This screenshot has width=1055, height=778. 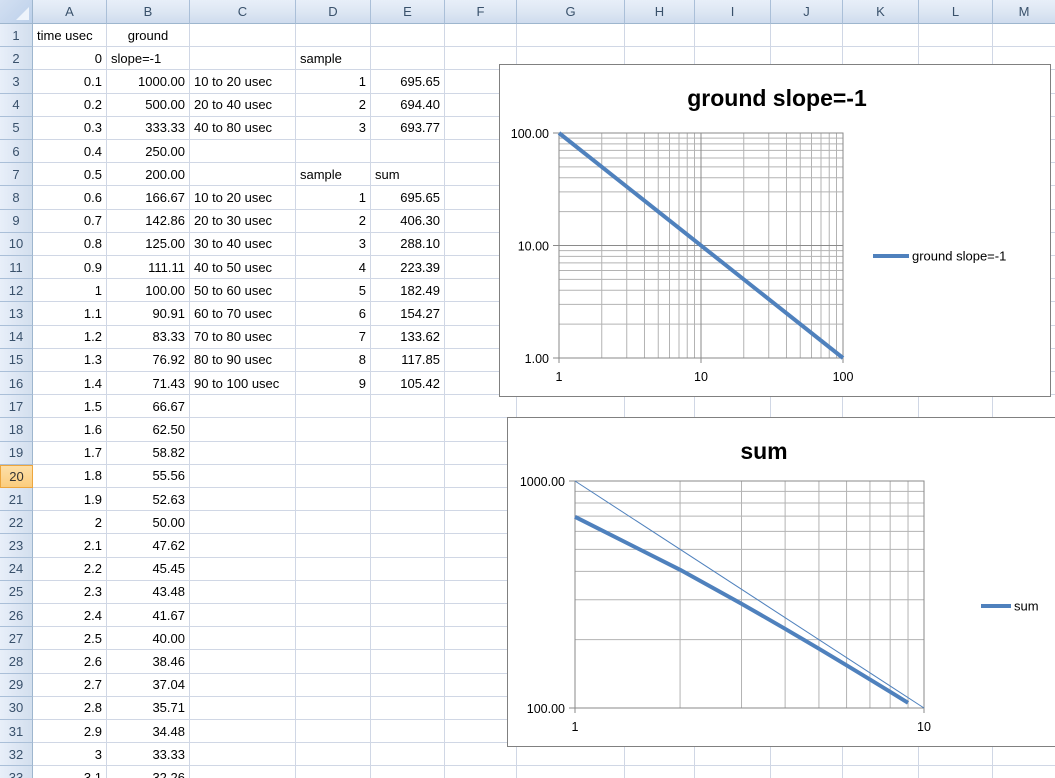 I want to click on cell-A33: 3.1, so click(x=70, y=772).